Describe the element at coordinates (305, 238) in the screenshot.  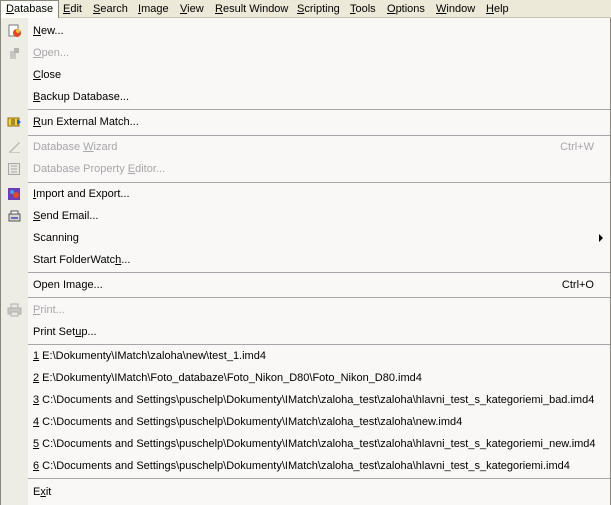
I see `menu-item-scanning: Scanning` at that location.